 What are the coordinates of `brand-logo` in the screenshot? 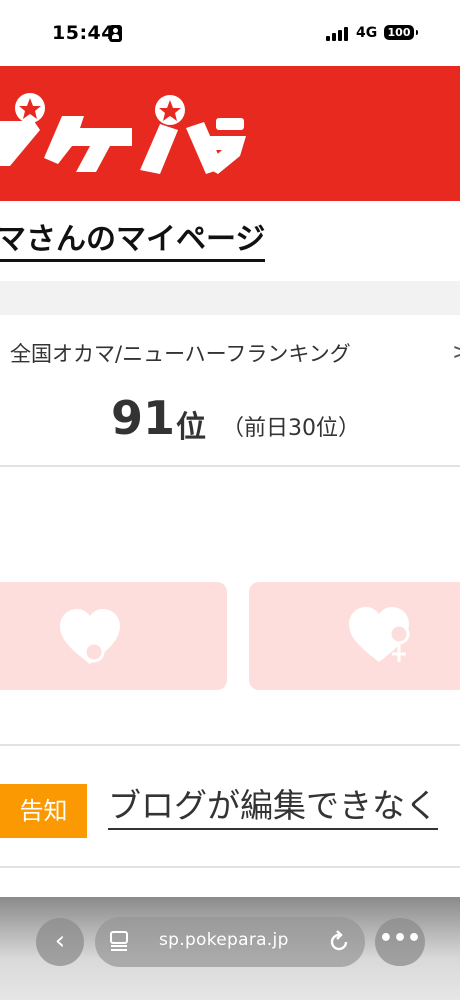 It's located at (230, 133).